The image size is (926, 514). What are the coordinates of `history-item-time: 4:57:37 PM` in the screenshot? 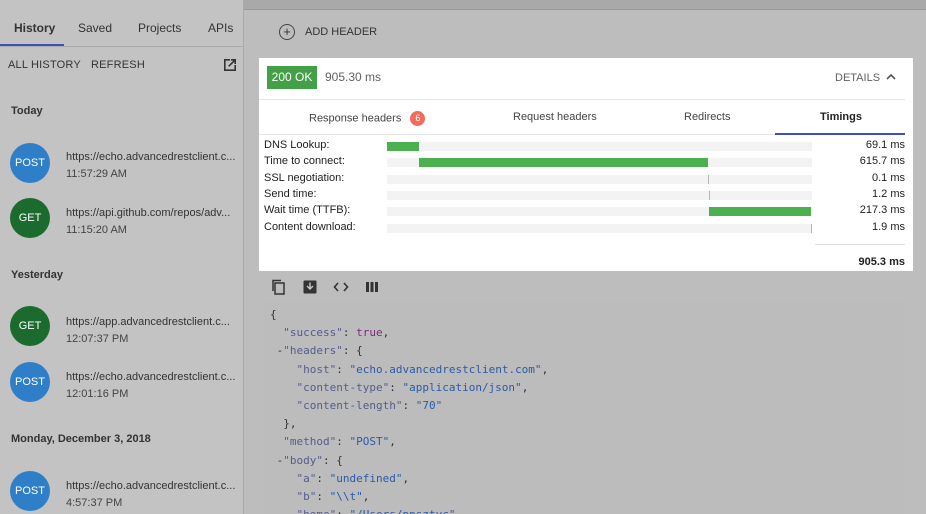 It's located at (94, 503).